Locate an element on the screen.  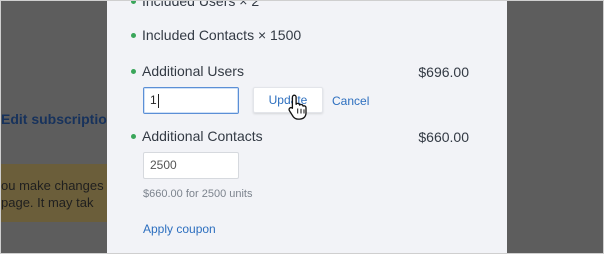
included-users-label: Included Users × 2 is located at coordinates (201, 4).